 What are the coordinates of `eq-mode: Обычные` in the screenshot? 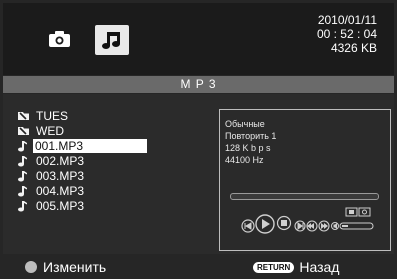 It's located at (245, 124).